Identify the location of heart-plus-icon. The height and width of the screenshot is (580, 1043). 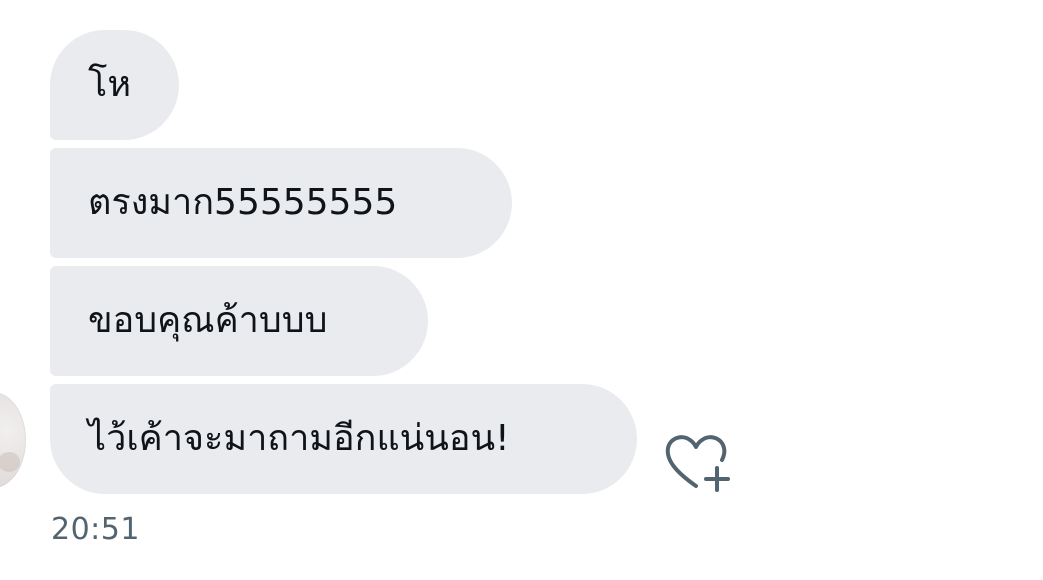
(698, 462).